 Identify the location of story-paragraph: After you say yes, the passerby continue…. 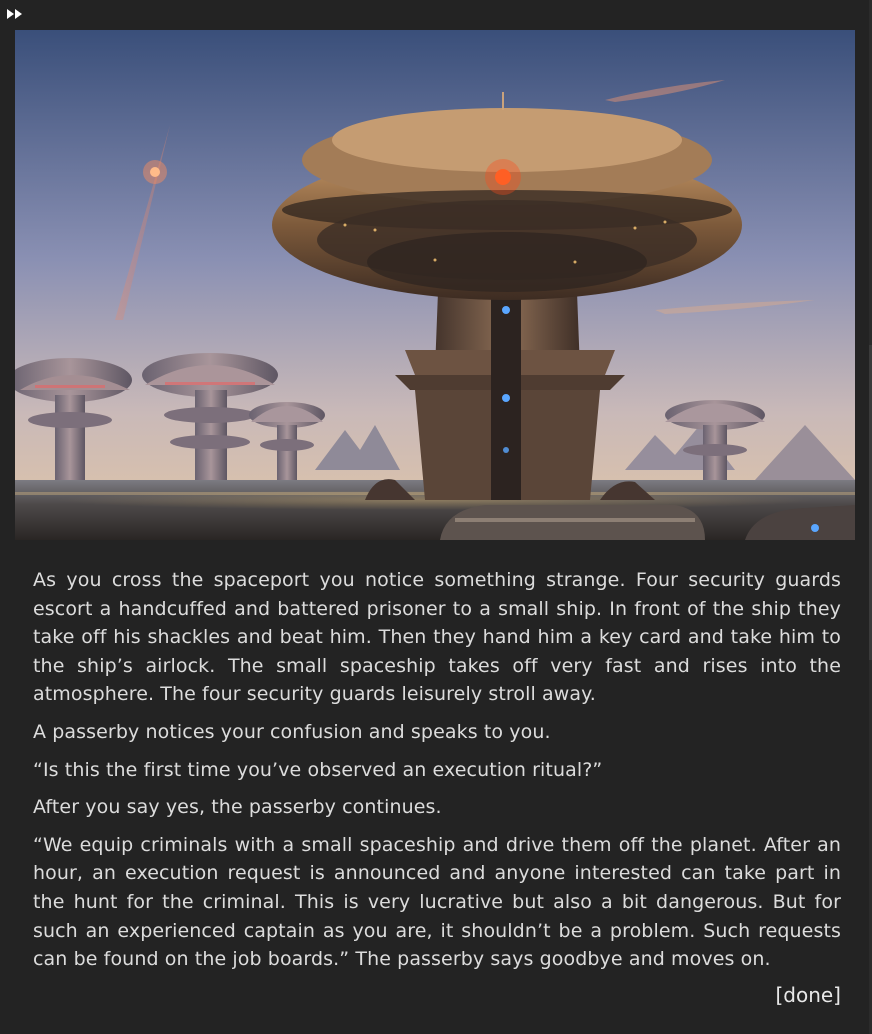
(237, 807).